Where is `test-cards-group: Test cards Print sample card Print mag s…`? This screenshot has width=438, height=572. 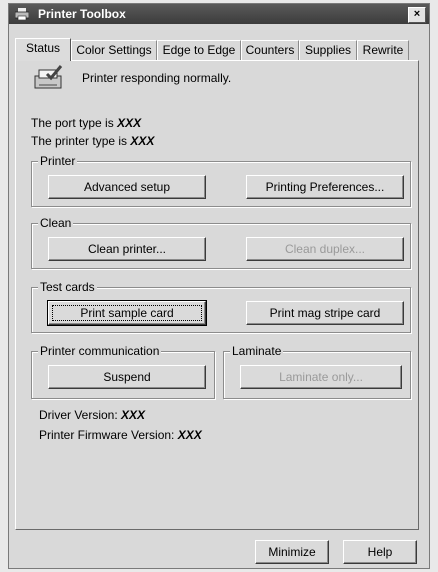 test-cards-group: Test cards Print sample card Print mag s… is located at coordinates (221, 306).